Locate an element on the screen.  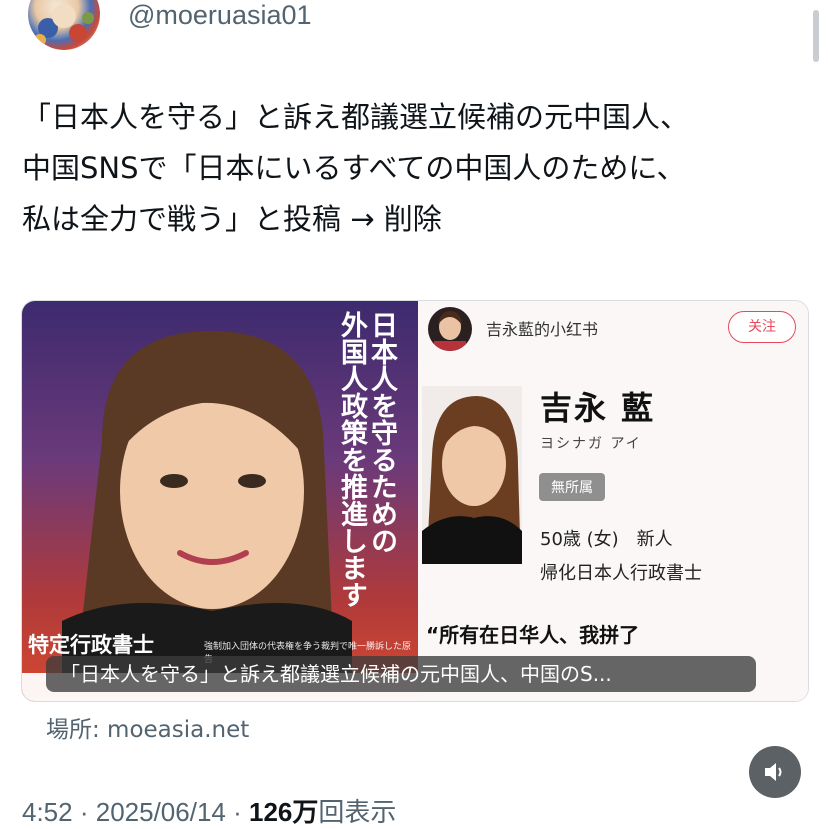
profile-photo is located at coordinates (472, 475).